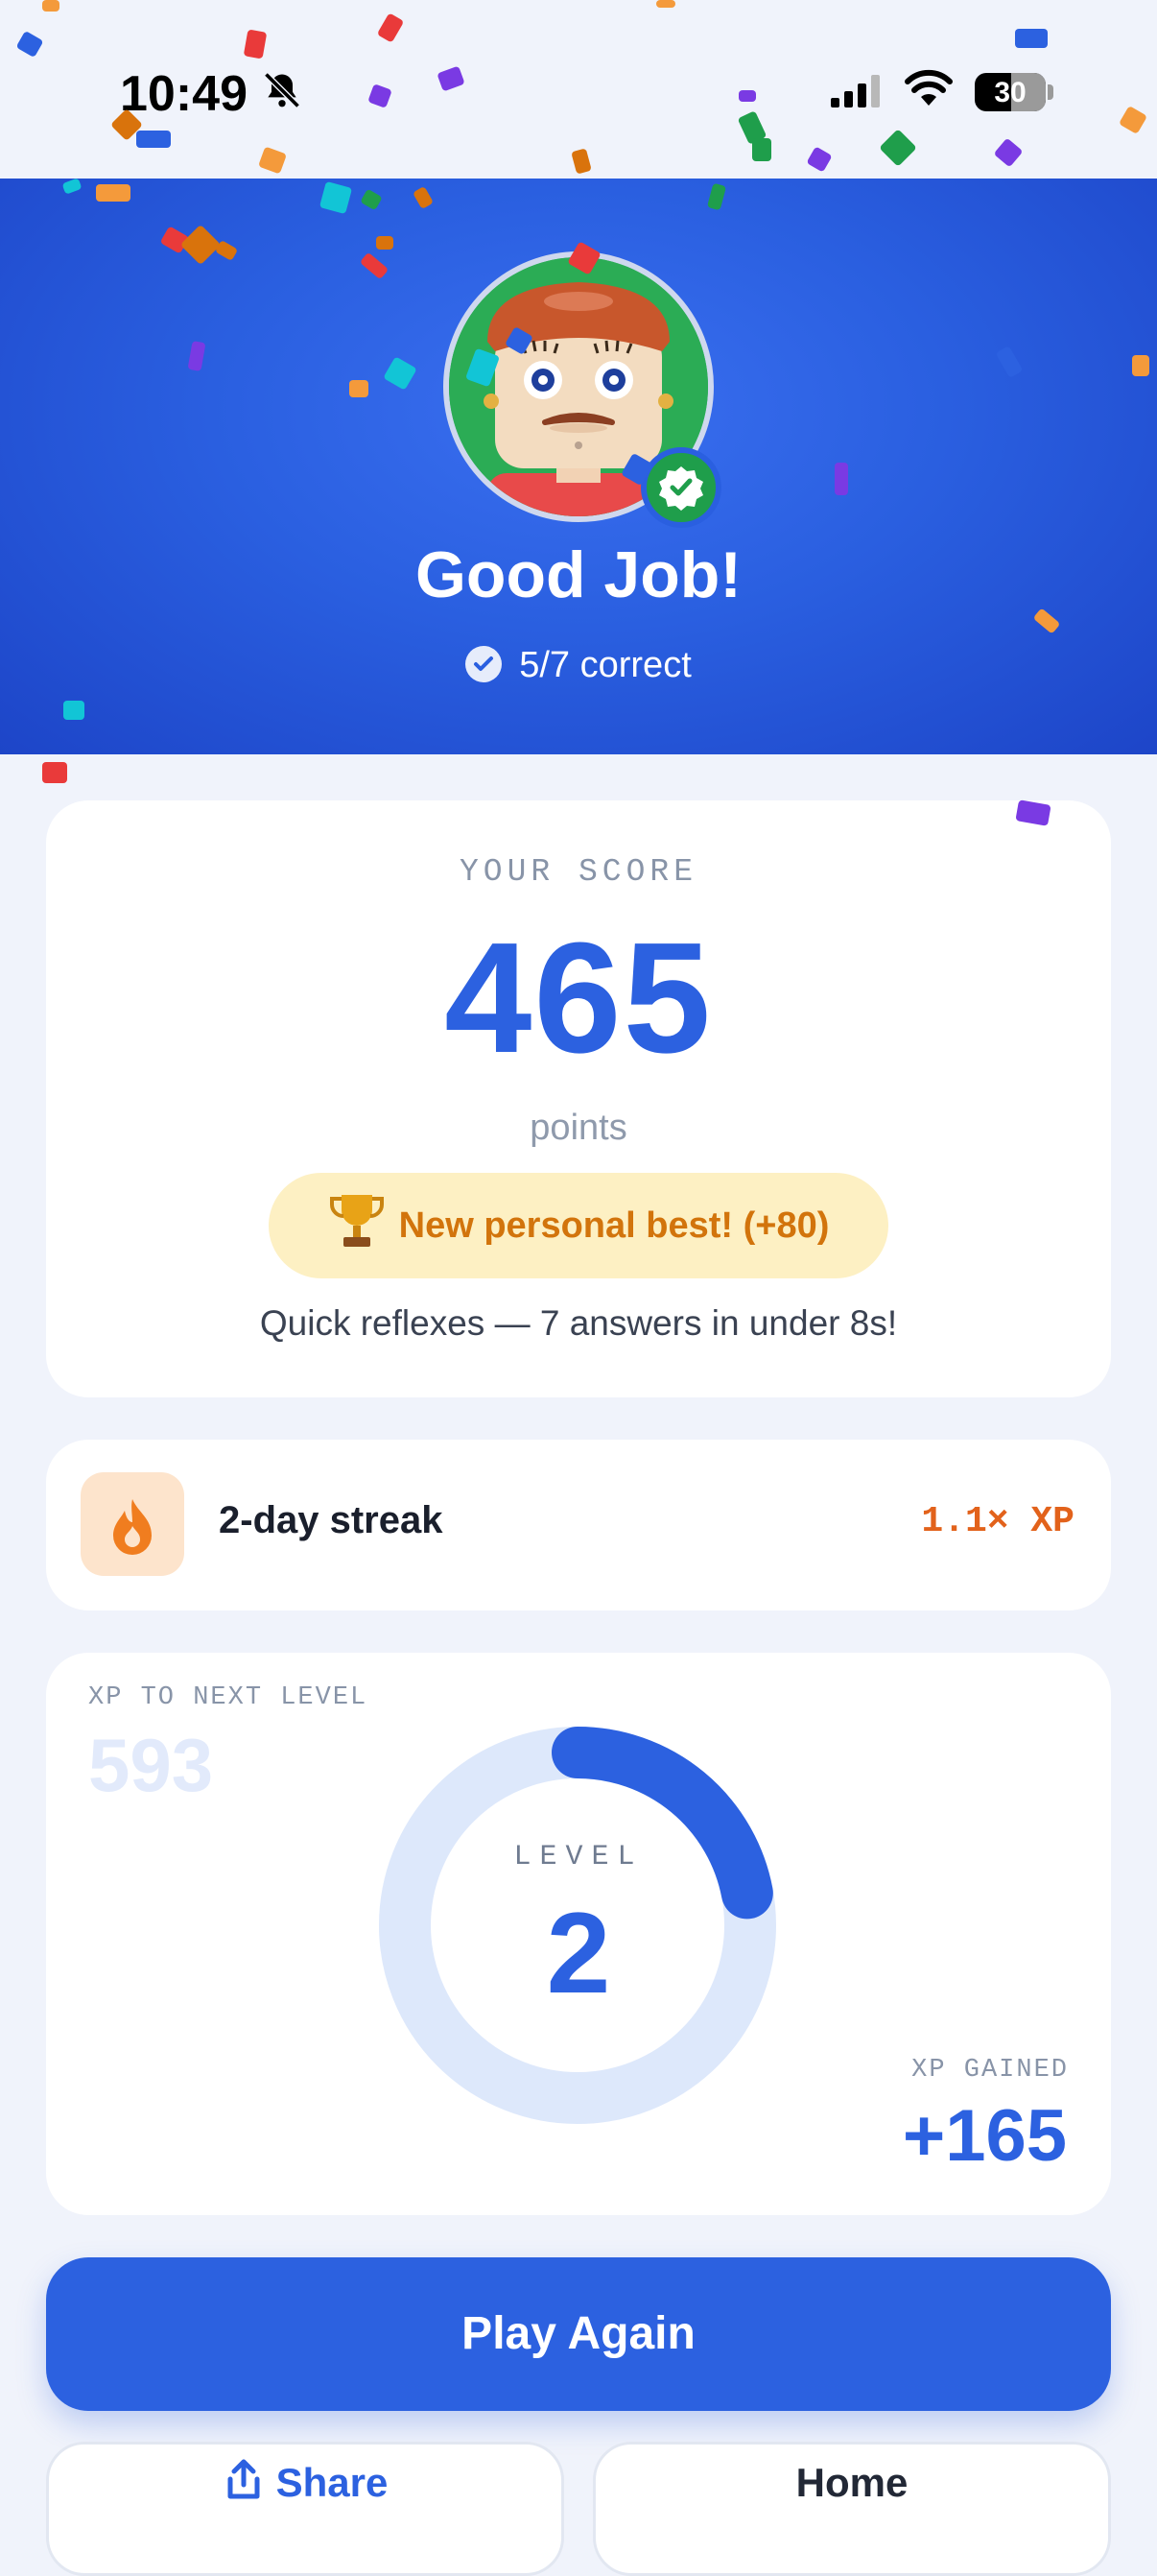  Describe the element at coordinates (578, 1953) in the screenshot. I see `level-value: 2` at that location.